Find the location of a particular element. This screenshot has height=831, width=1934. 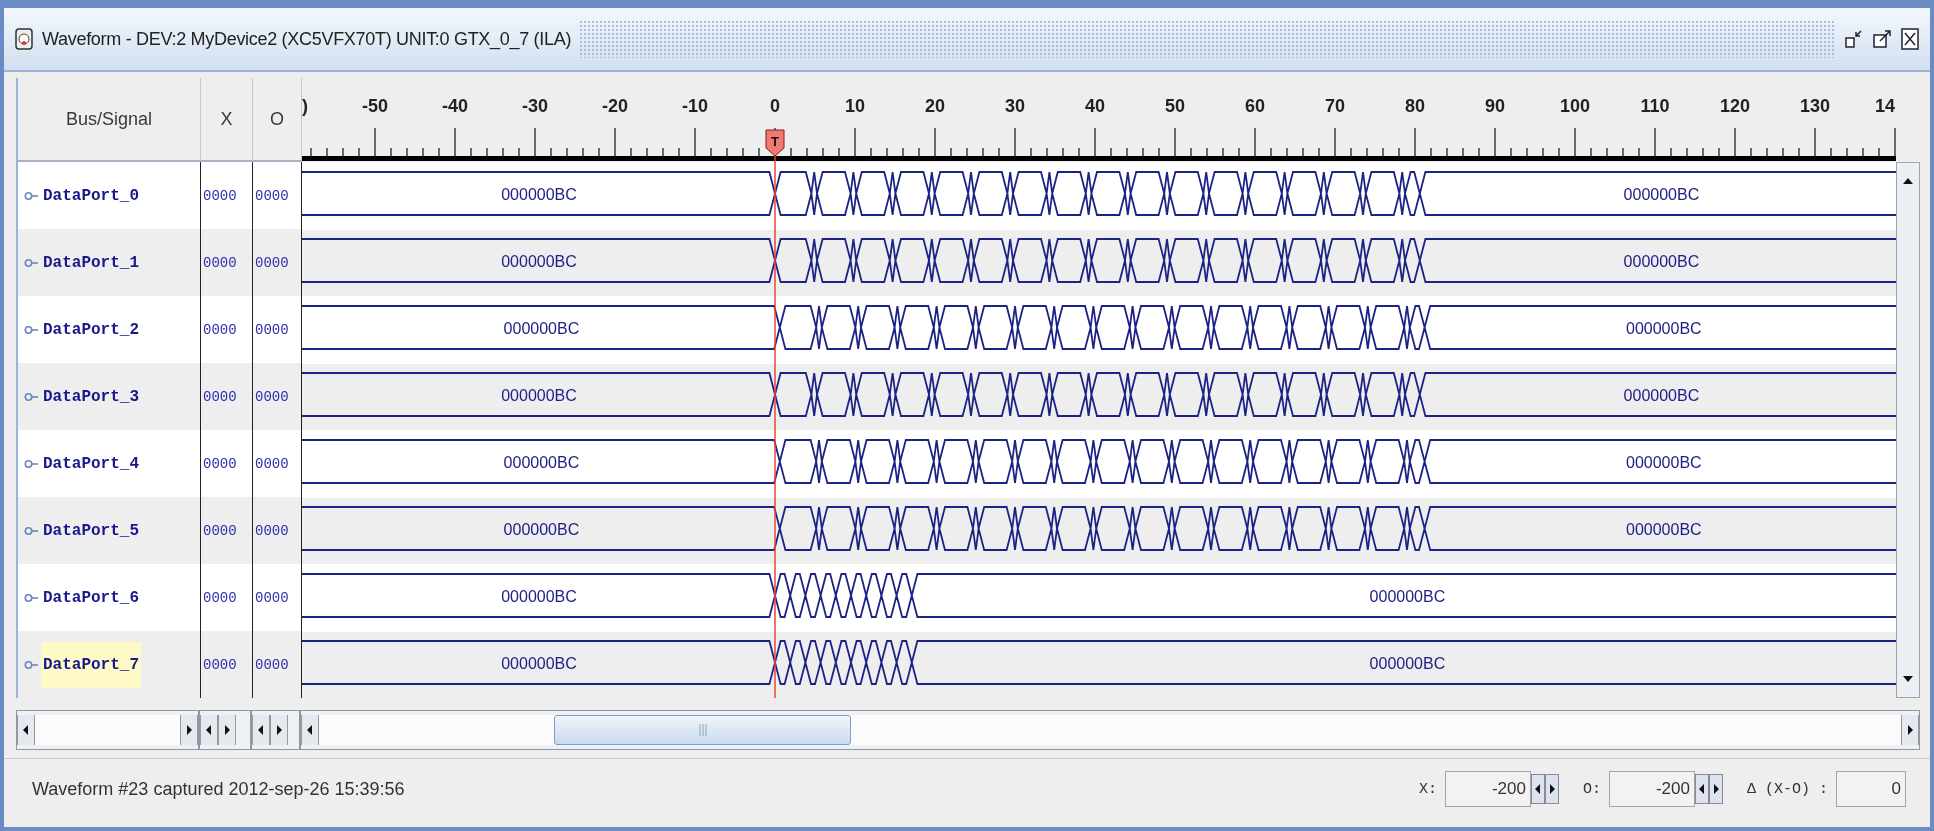

maximize-icon is located at coordinates (1882, 39).